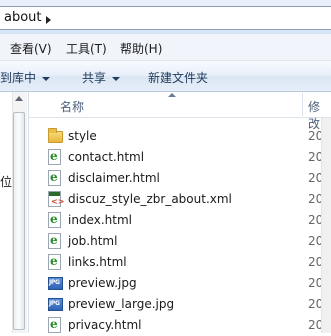 The width and height of the screenshot is (331, 336). Describe the element at coordinates (178, 77) in the screenshot. I see `new-folder-button: 新建文件夹` at that location.